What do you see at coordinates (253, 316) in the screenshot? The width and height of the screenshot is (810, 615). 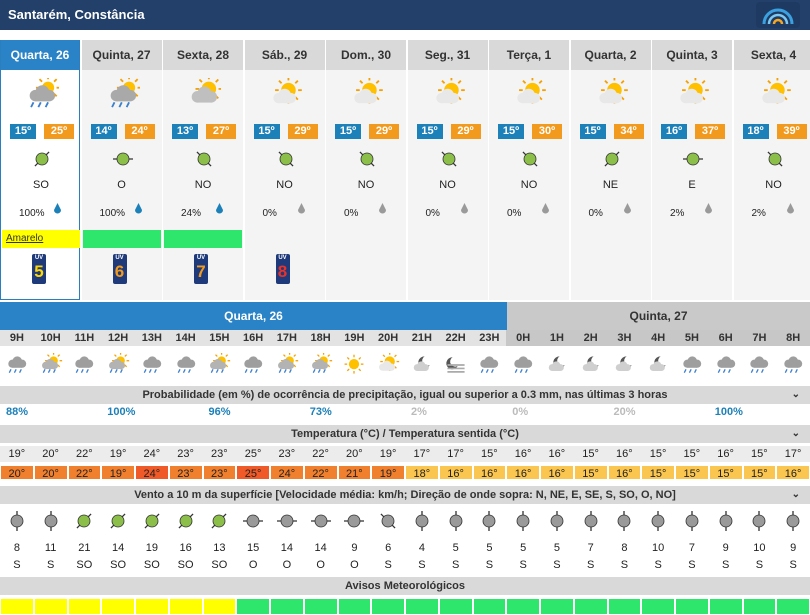 I see `hourly-day-header-1: Quarta, 26` at bounding box center [253, 316].